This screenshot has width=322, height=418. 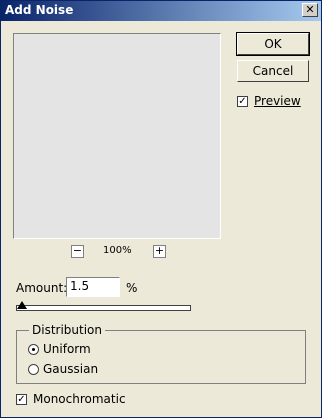 I want to click on zoom-controls: − 100% +, so click(x=121, y=252).